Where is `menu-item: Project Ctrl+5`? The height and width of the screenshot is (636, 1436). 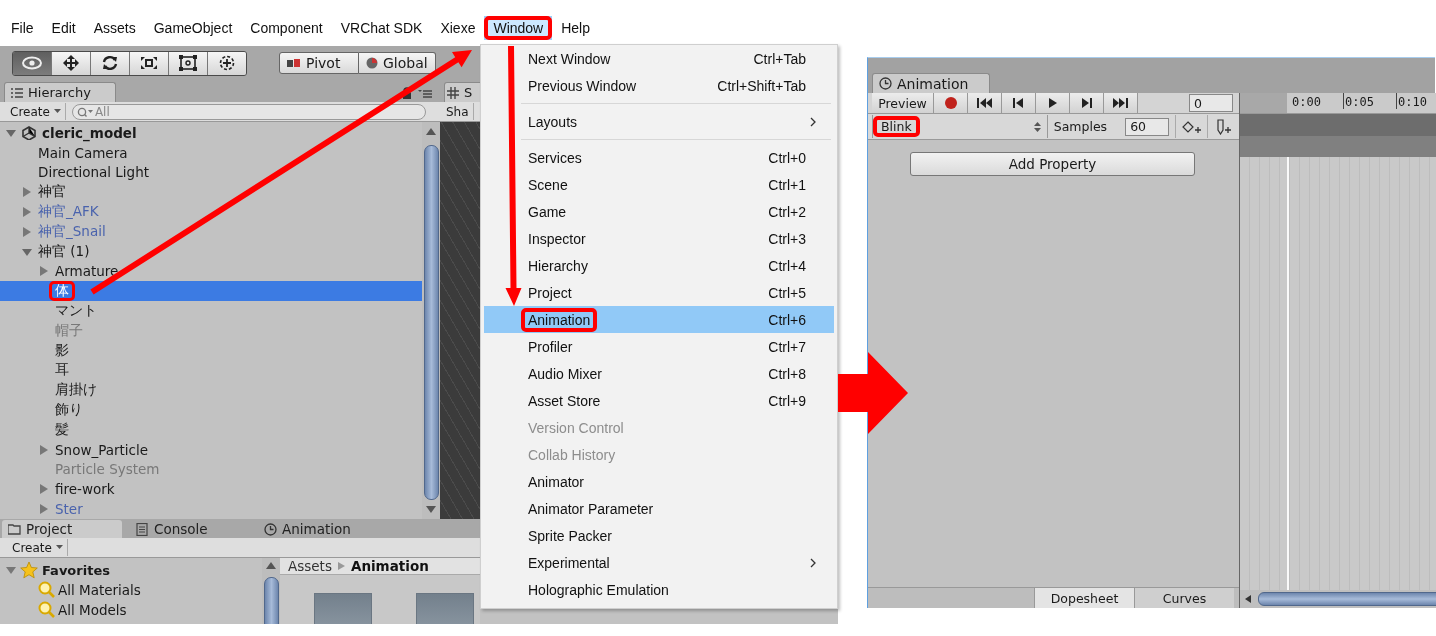
menu-item: Project Ctrl+5 is located at coordinates (659, 292).